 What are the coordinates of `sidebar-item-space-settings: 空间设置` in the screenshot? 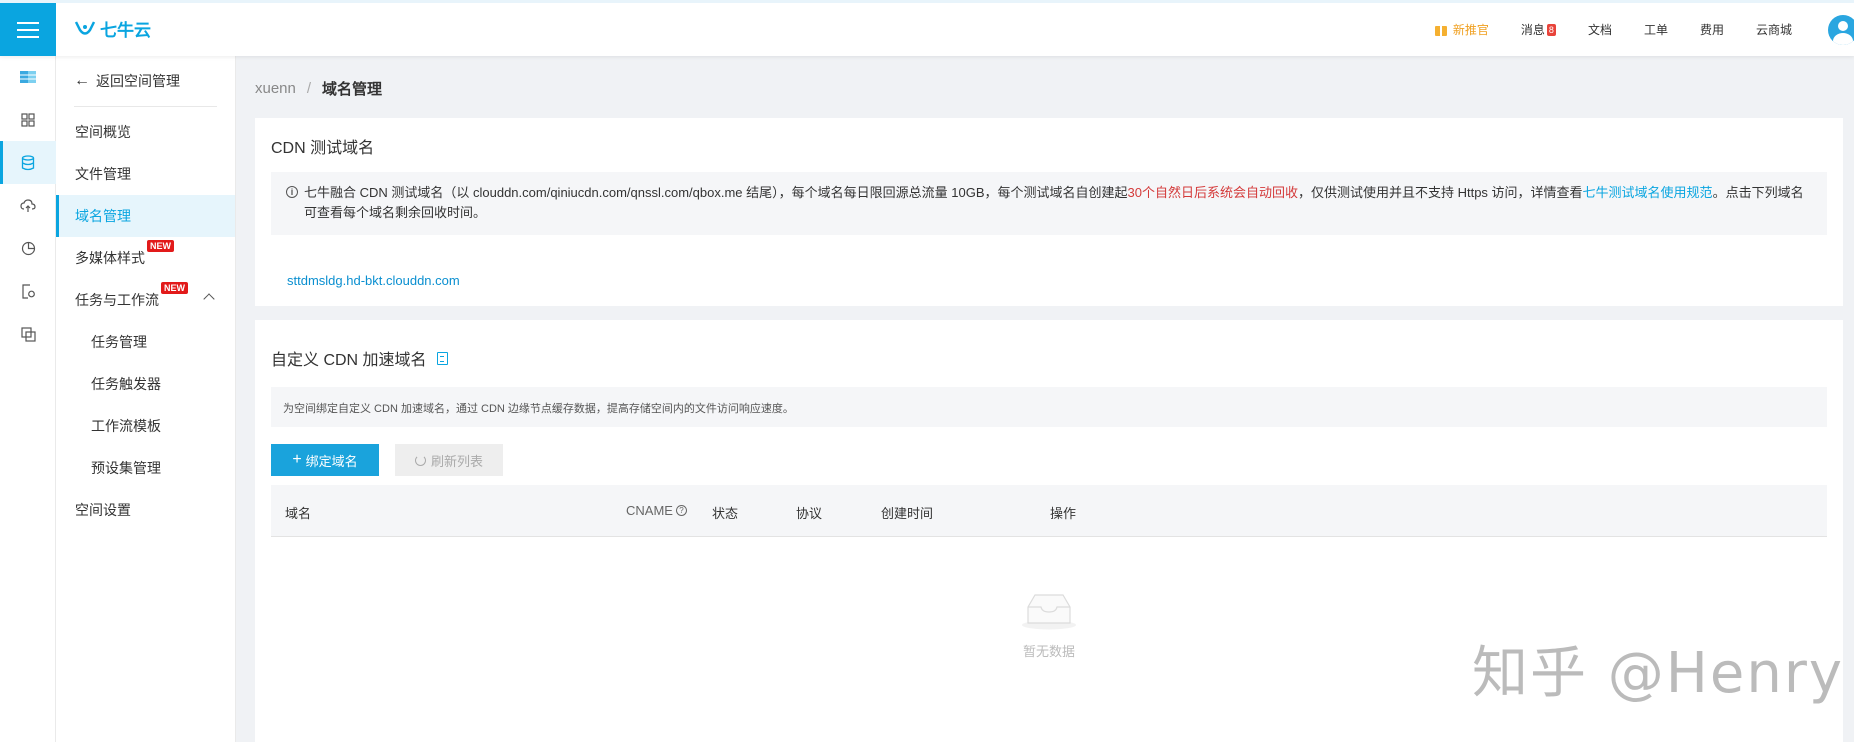 It's located at (145, 510).